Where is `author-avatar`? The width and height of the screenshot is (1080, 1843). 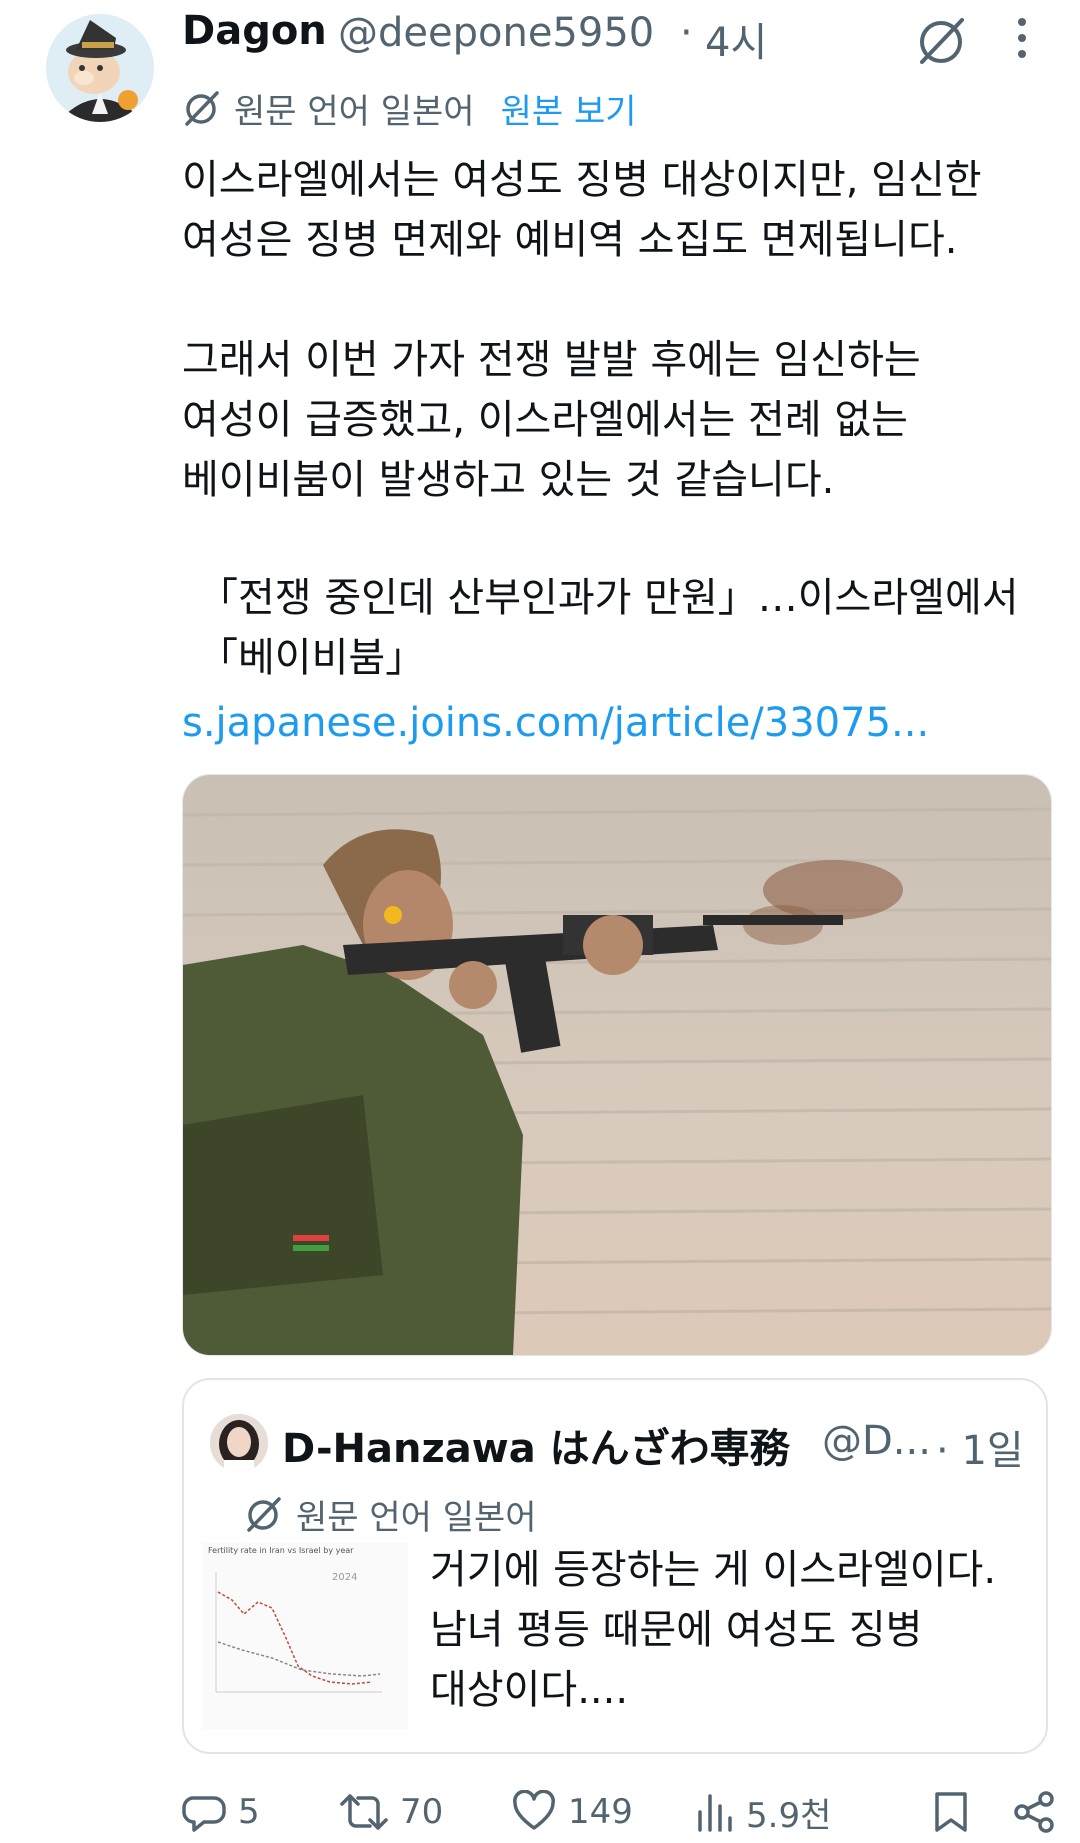 author-avatar is located at coordinates (100, 68).